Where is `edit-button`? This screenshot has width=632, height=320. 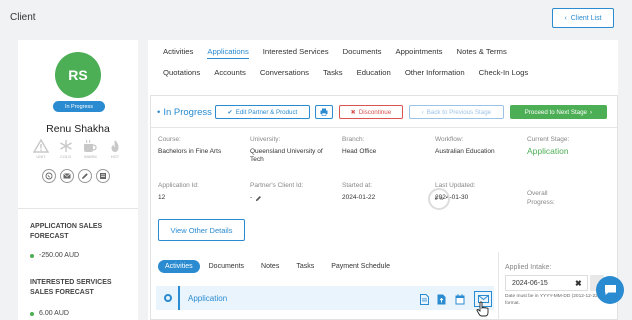 edit-button is located at coordinates (85, 176).